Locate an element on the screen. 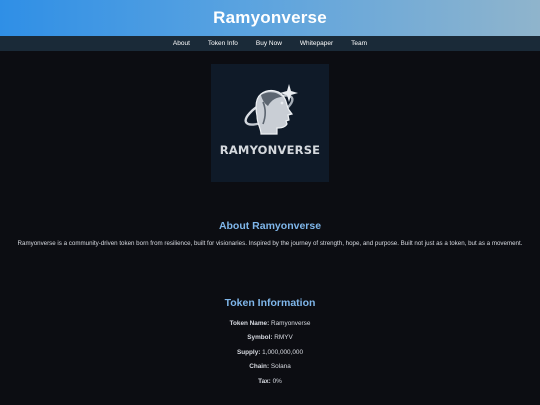 The height and width of the screenshot is (405, 540). about-heading: About Ramyonverse is located at coordinates (270, 226).